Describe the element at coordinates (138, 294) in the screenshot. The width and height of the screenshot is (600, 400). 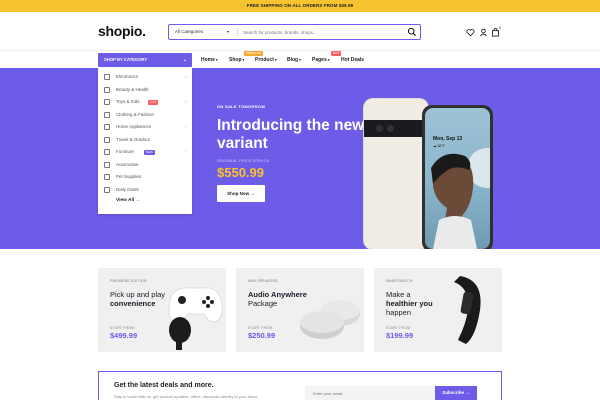
I see `promo-title-line: Pick up and play` at that location.